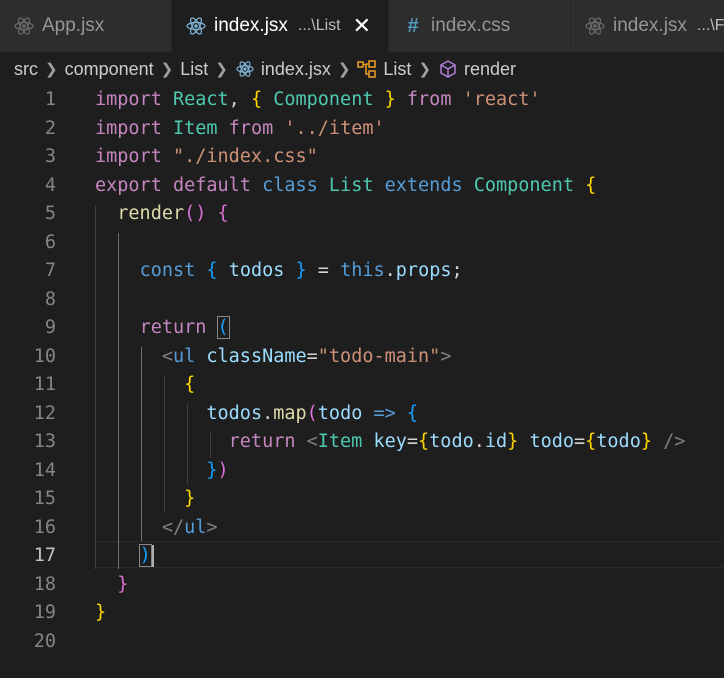  Describe the element at coordinates (44, 441) in the screenshot. I see `line-number: 13` at that location.